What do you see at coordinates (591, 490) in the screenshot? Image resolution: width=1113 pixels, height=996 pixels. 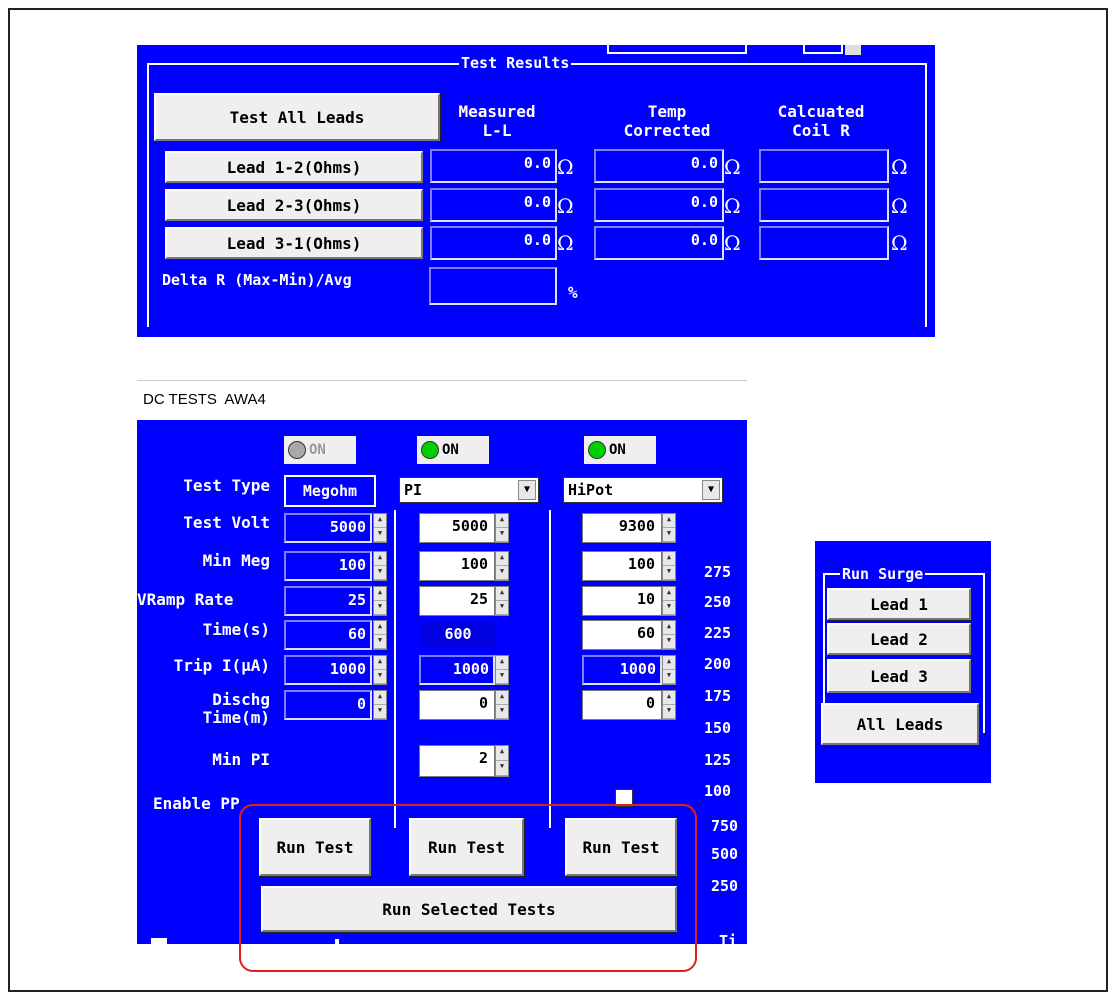 I see `select-value: HiPot` at bounding box center [591, 490].